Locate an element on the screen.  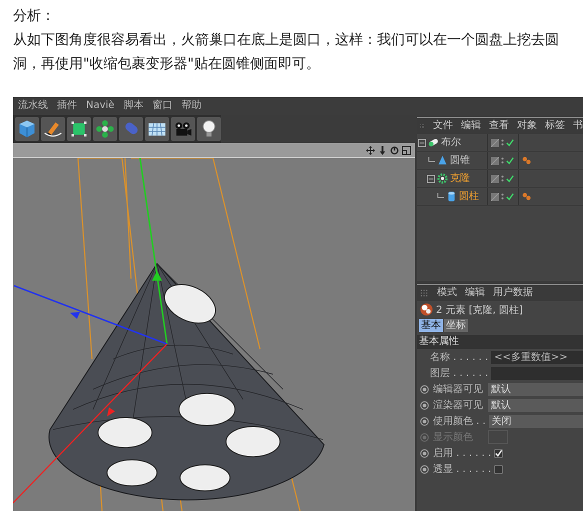
field-label: 名称 . . . . . . is located at coordinates (459, 357).